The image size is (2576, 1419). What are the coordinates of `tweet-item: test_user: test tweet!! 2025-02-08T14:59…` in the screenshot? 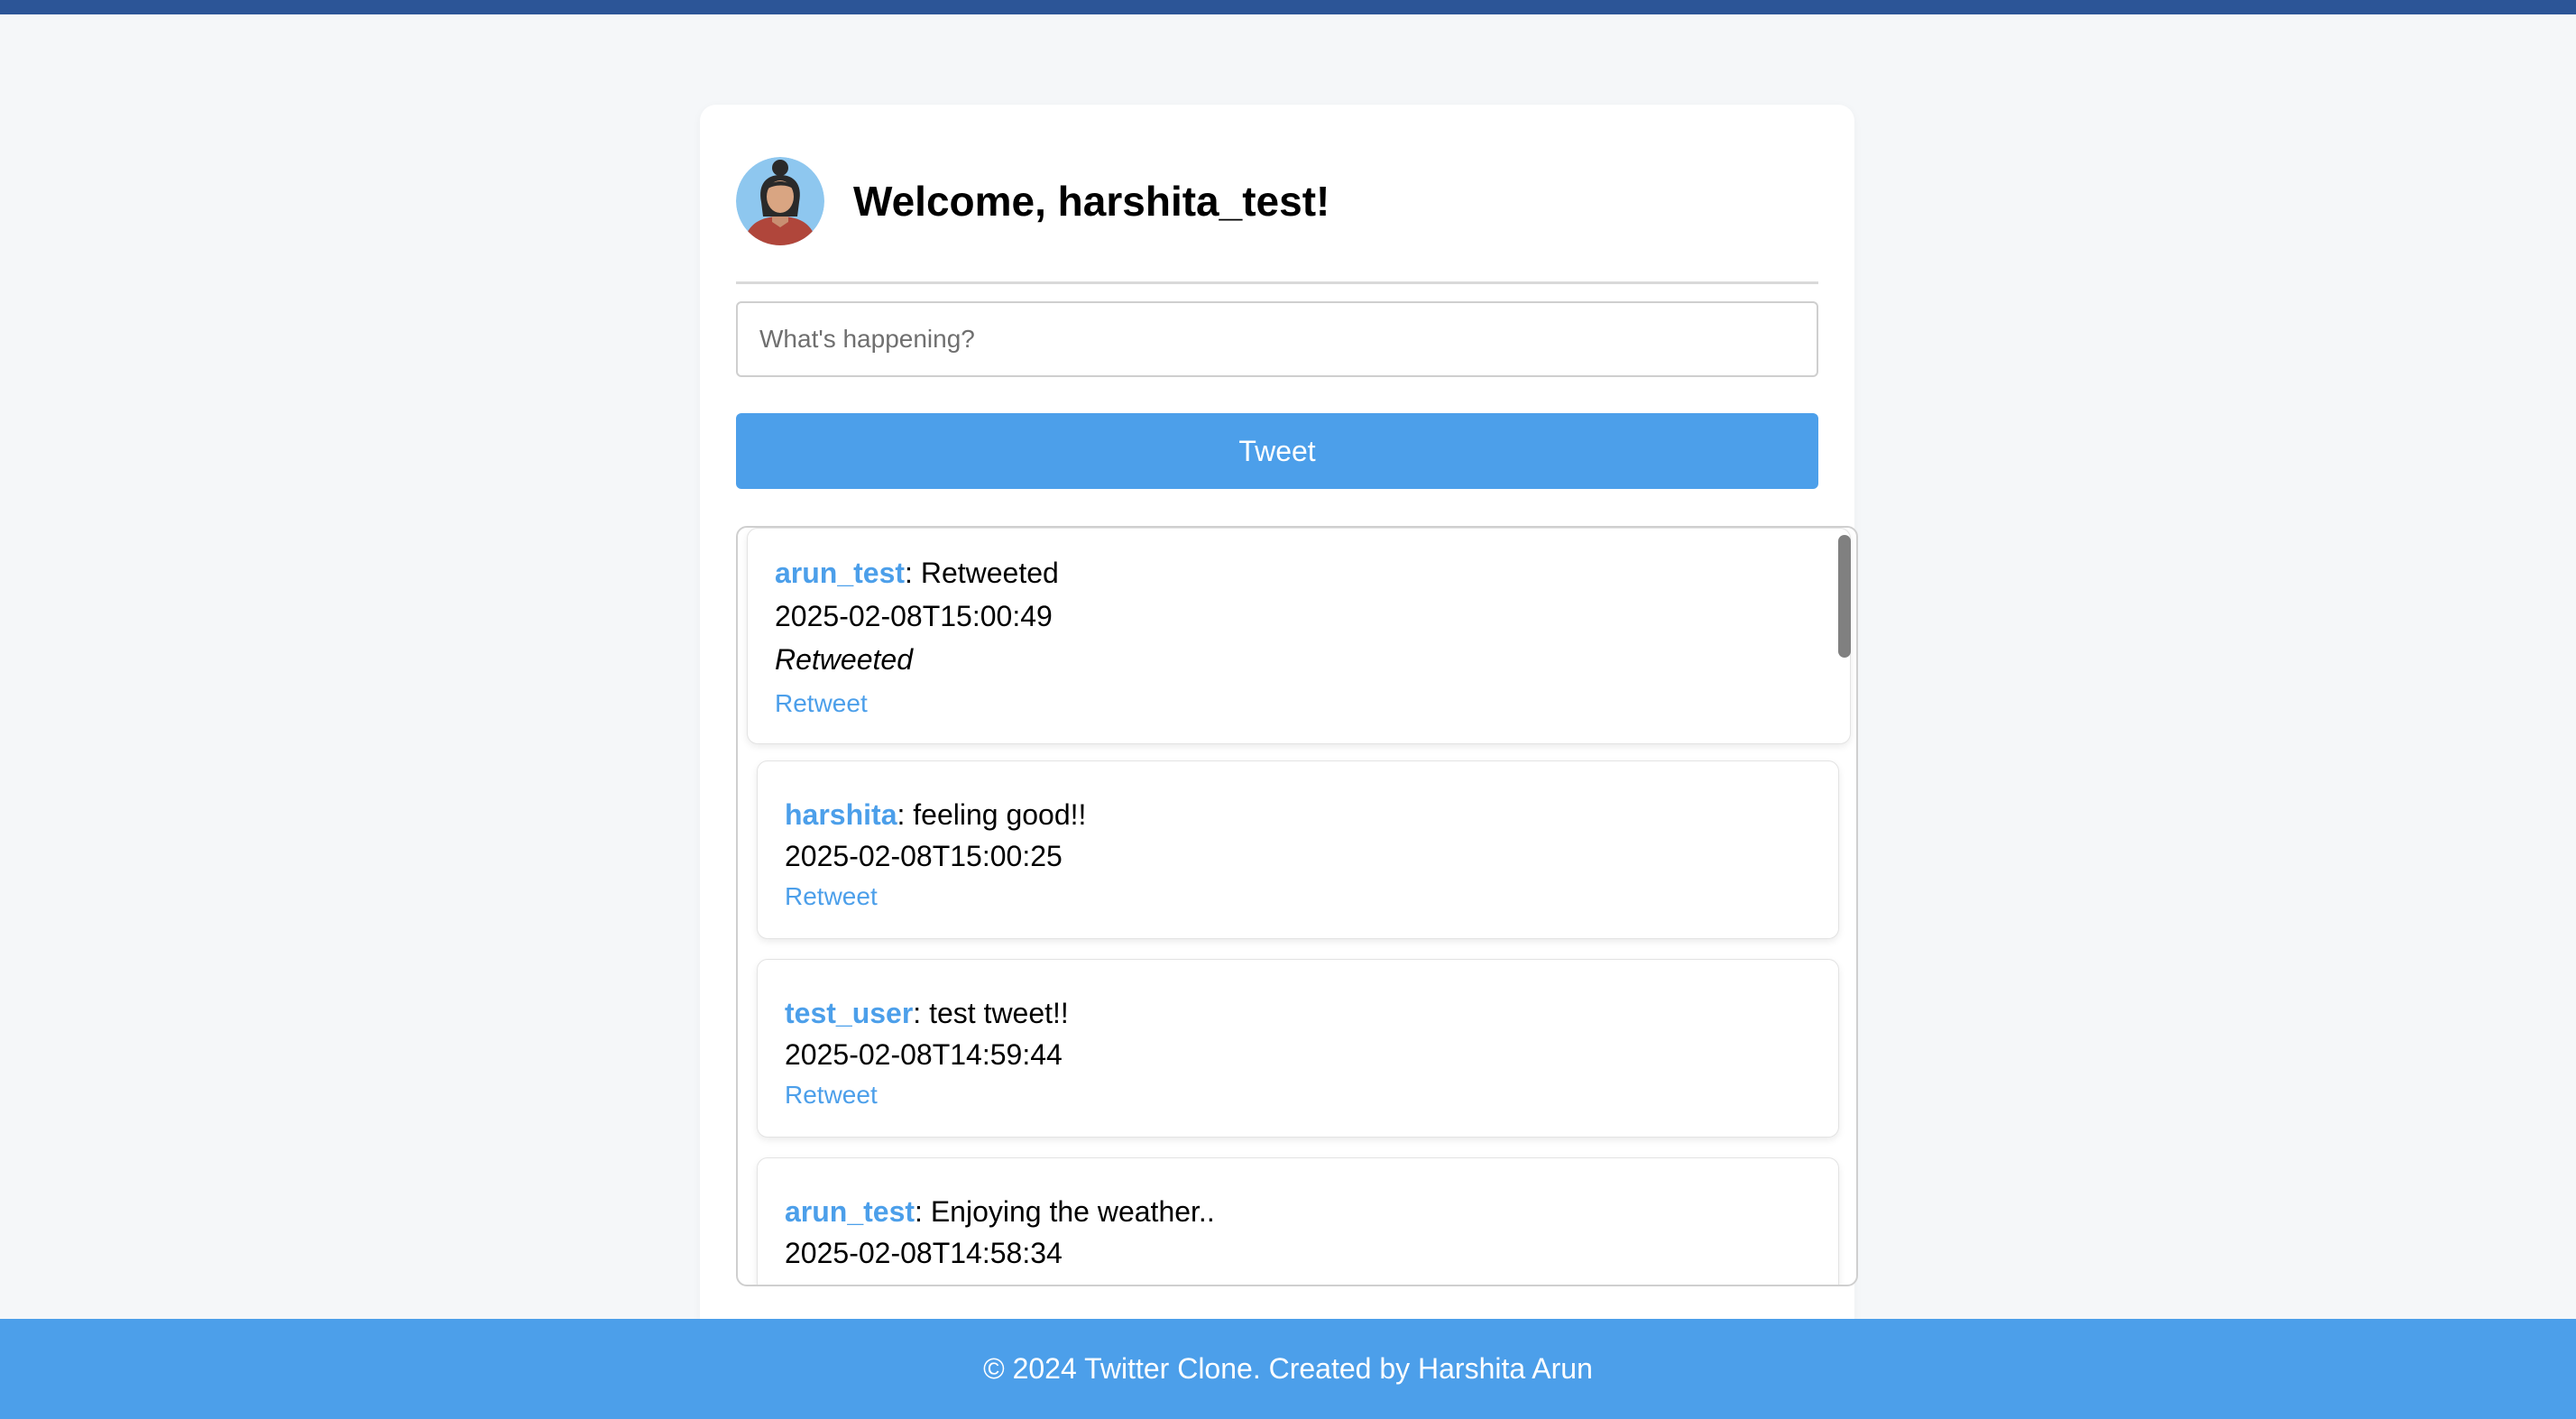 It's located at (1298, 1048).